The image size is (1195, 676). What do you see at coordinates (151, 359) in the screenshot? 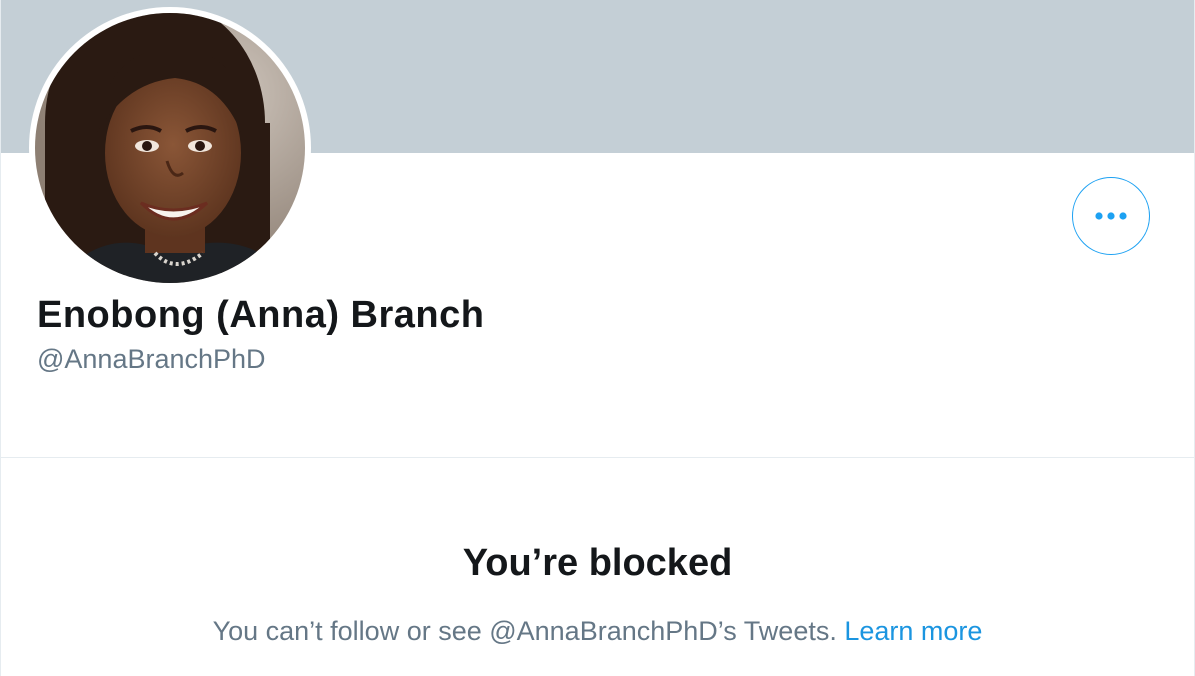
I see `profile-handle: @AnnaBranchPhD` at bounding box center [151, 359].